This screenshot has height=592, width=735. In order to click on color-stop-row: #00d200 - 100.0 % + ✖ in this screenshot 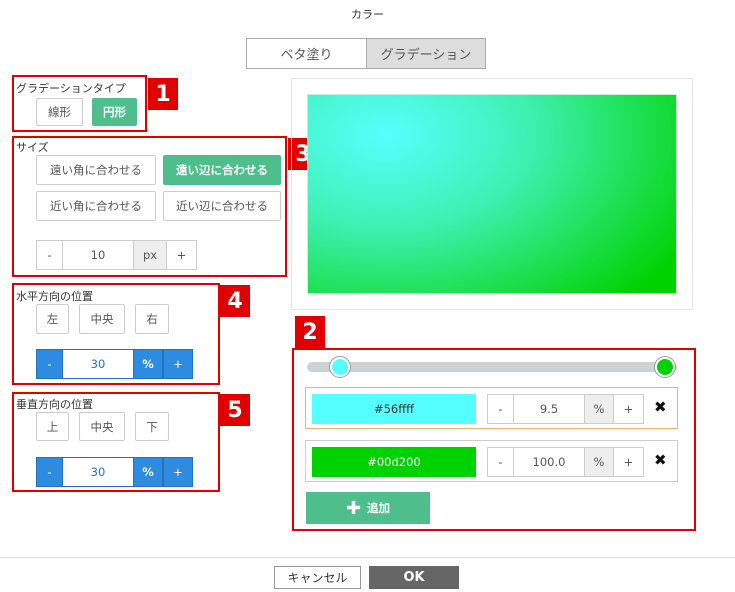, I will do `click(491, 461)`.